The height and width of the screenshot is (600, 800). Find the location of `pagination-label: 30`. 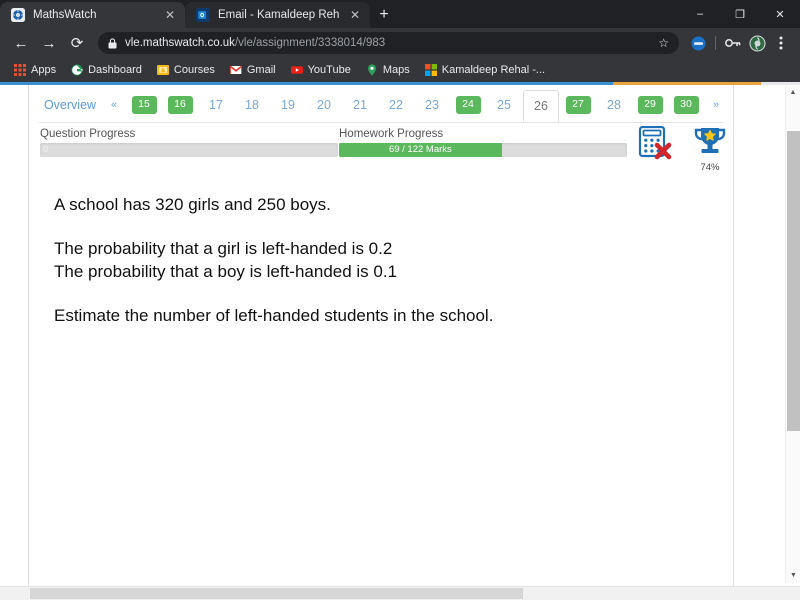

pagination-label: 30 is located at coordinates (686, 105).